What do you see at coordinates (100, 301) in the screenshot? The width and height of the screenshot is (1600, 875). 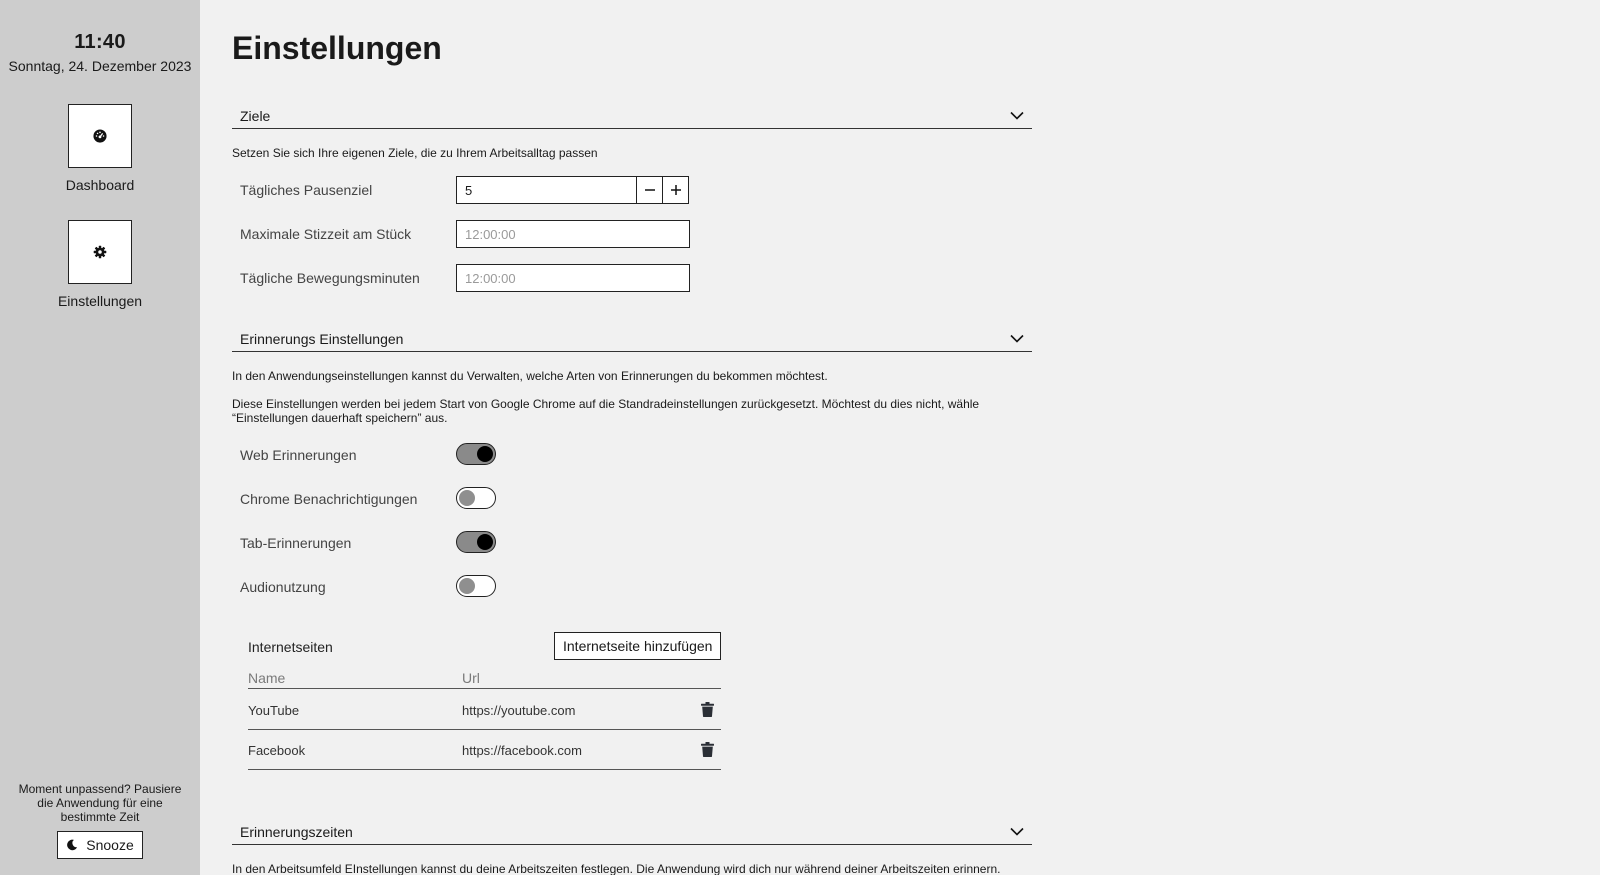 I see `nav-label-settings: Einstellungen` at bounding box center [100, 301].